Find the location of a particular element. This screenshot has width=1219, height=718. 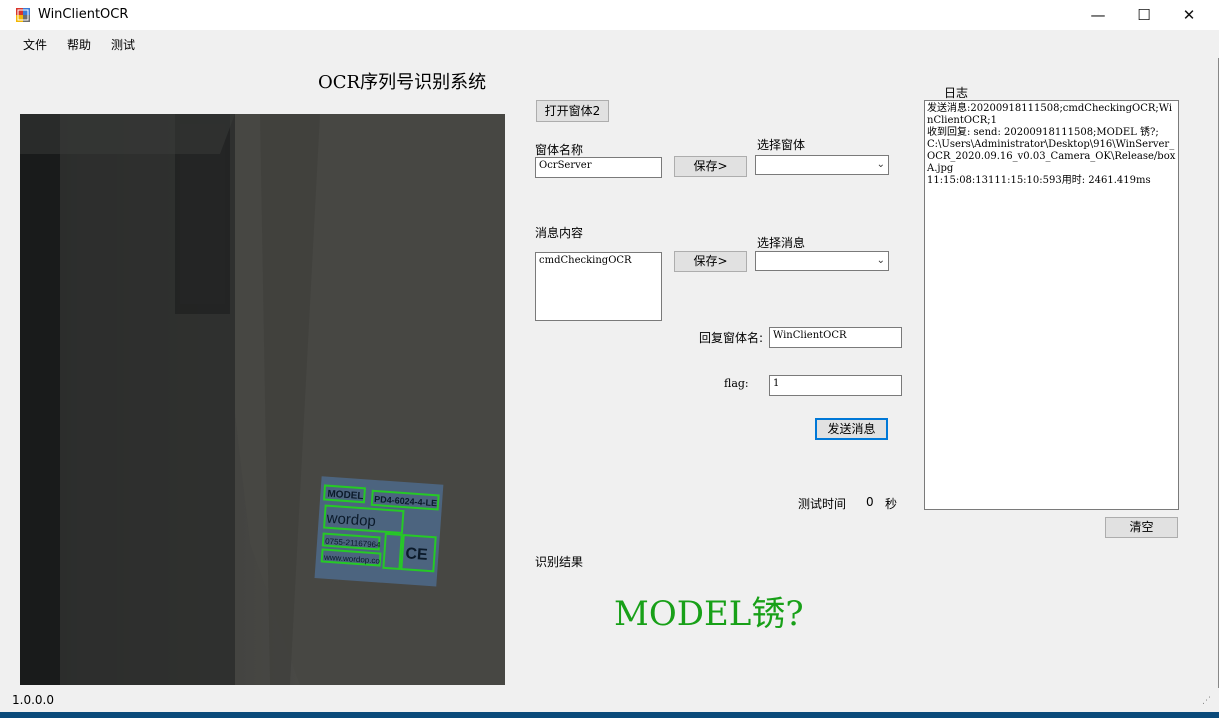

title-bar: WinClientOCR — ☐ ✕ is located at coordinates (609, 15).